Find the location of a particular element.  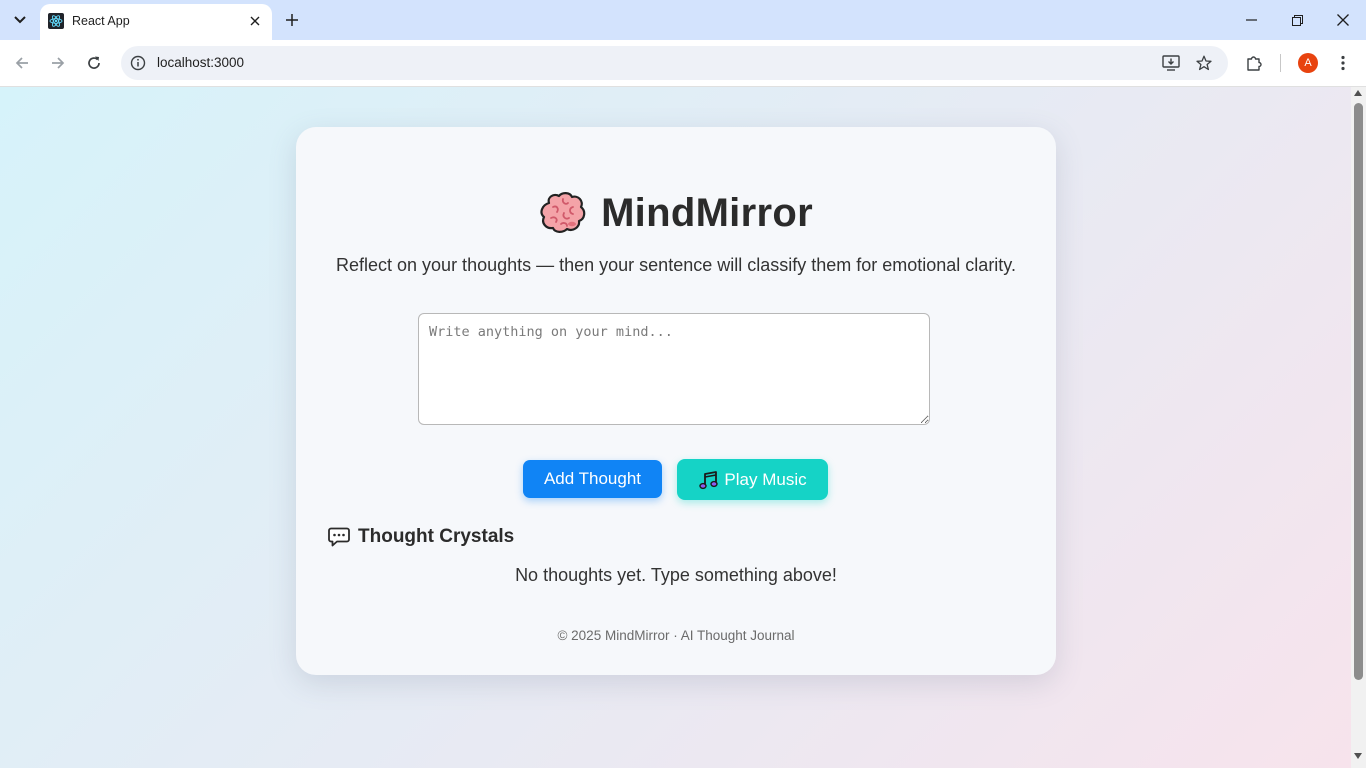

scroll-up-arrow-icon is located at coordinates (1358, 93).